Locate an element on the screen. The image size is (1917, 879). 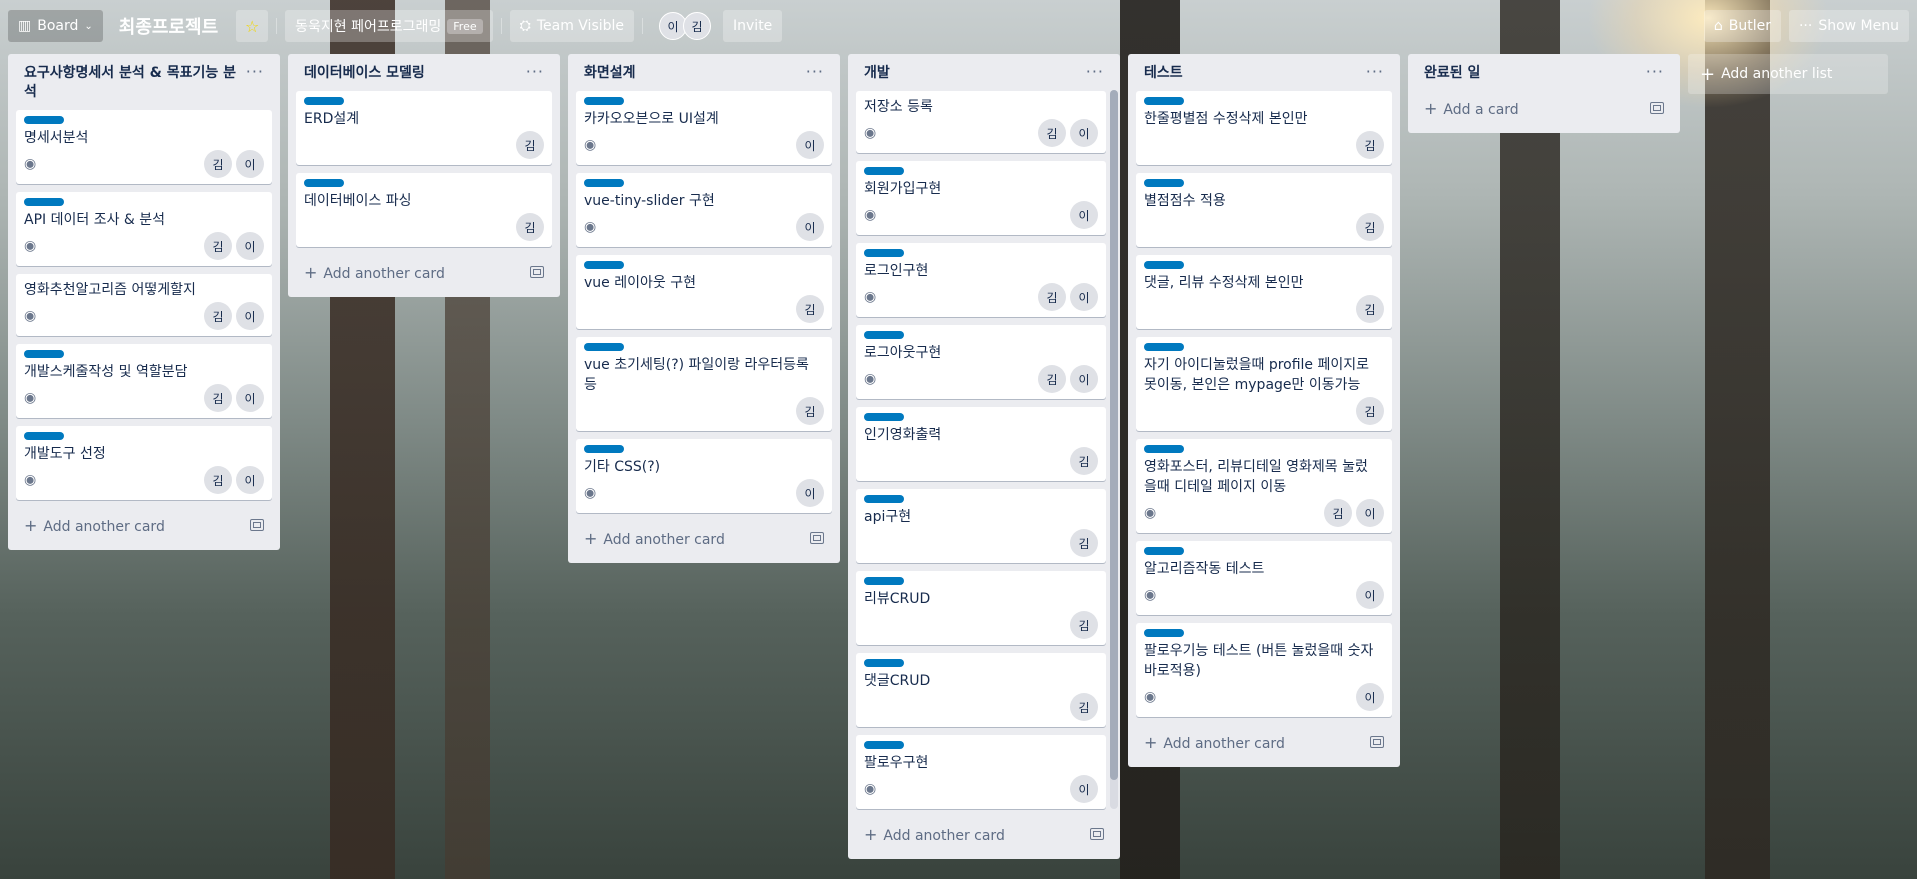
card: 영화포스터, 리뷰디테일 영화제목 눌렀을때 디테일 페이지 이동 ◉ 김 이 is located at coordinates (1264, 486).